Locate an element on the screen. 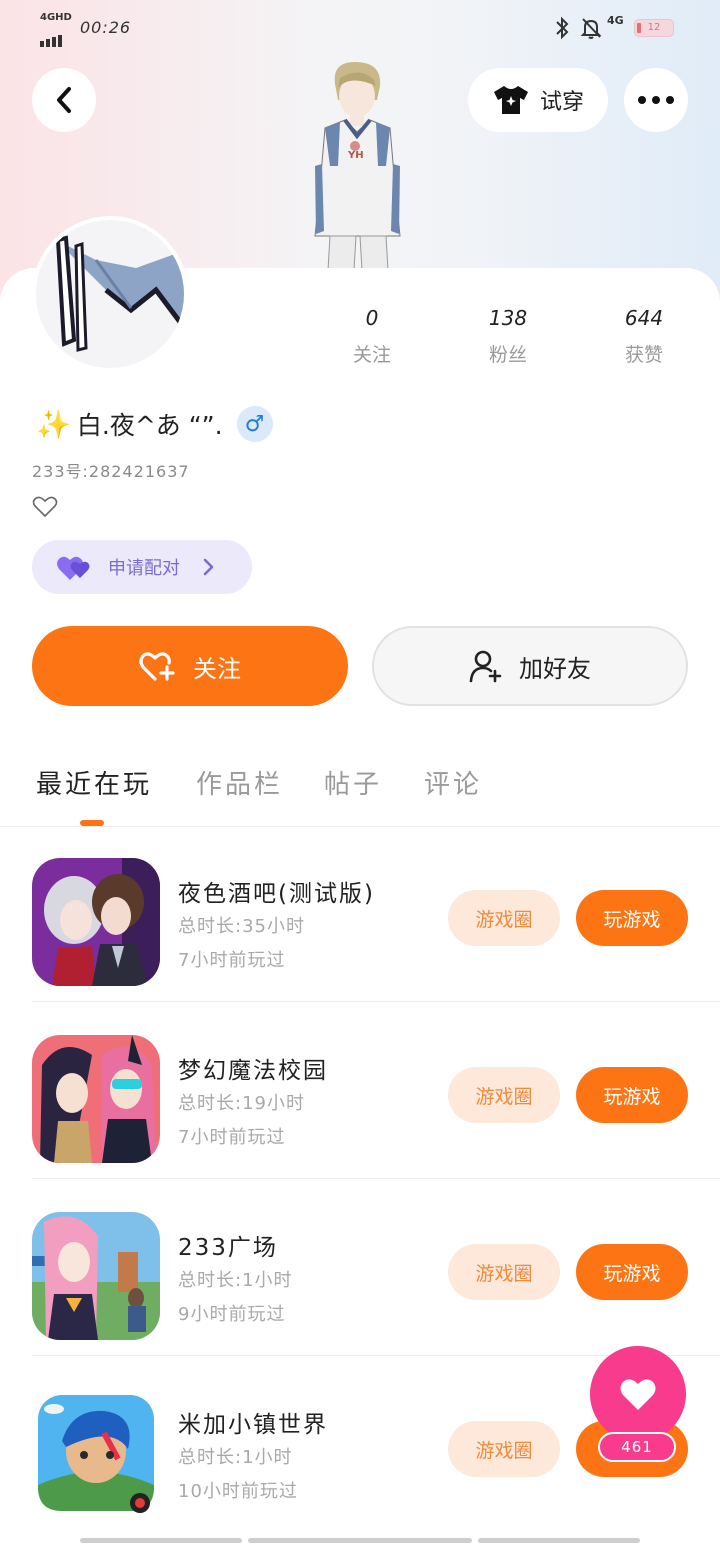  game-icon-233-plaza is located at coordinates (96, 1276).